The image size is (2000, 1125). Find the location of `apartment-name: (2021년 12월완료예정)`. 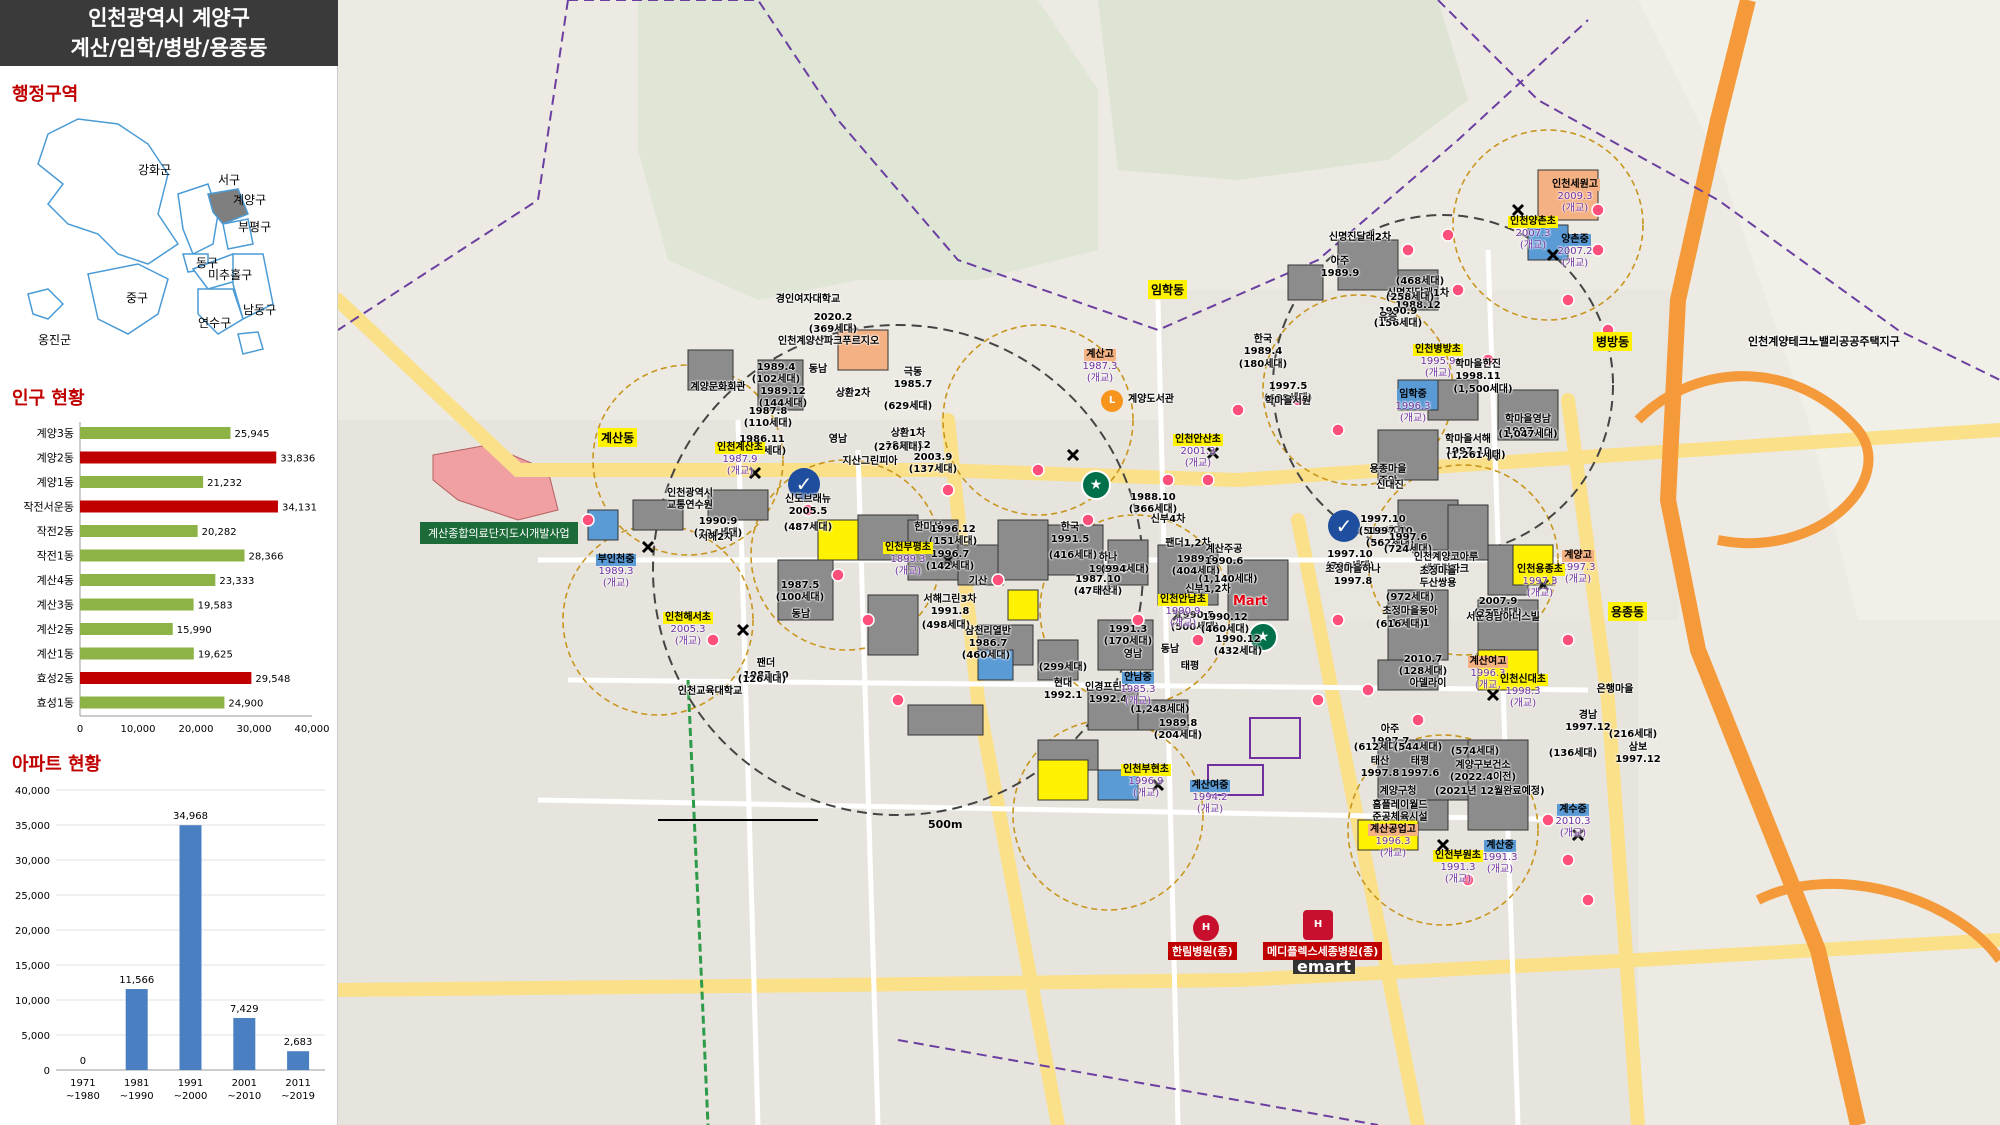

apartment-name: (2021년 12월완료예정) is located at coordinates (1490, 791).